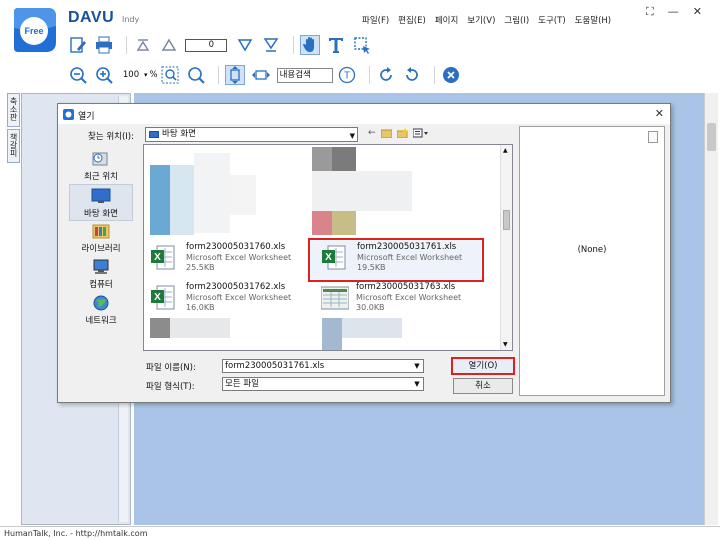 This screenshot has height=540, width=720. What do you see at coordinates (111, 137) in the screenshot?
I see `lookin-label: 찾는 위치(I):` at bounding box center [111, 137].